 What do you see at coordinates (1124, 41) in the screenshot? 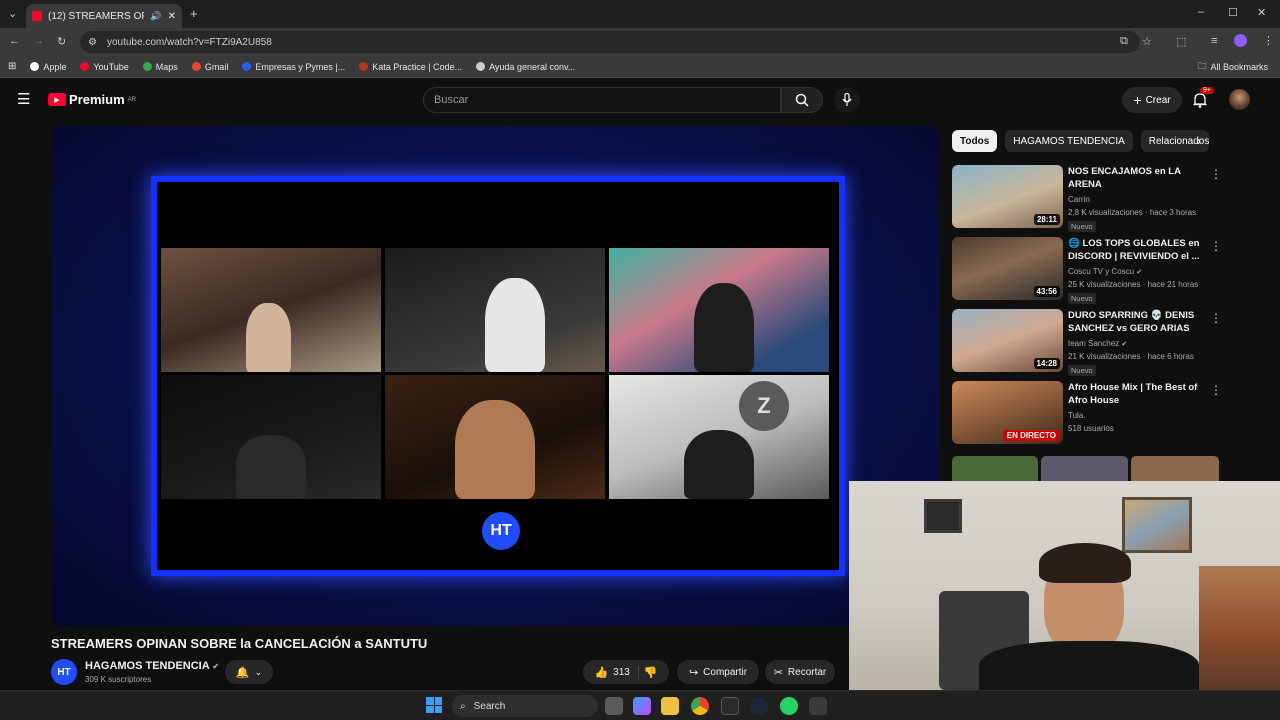
I see `install-icon: ⧉` at bounding box center [1124, 41].